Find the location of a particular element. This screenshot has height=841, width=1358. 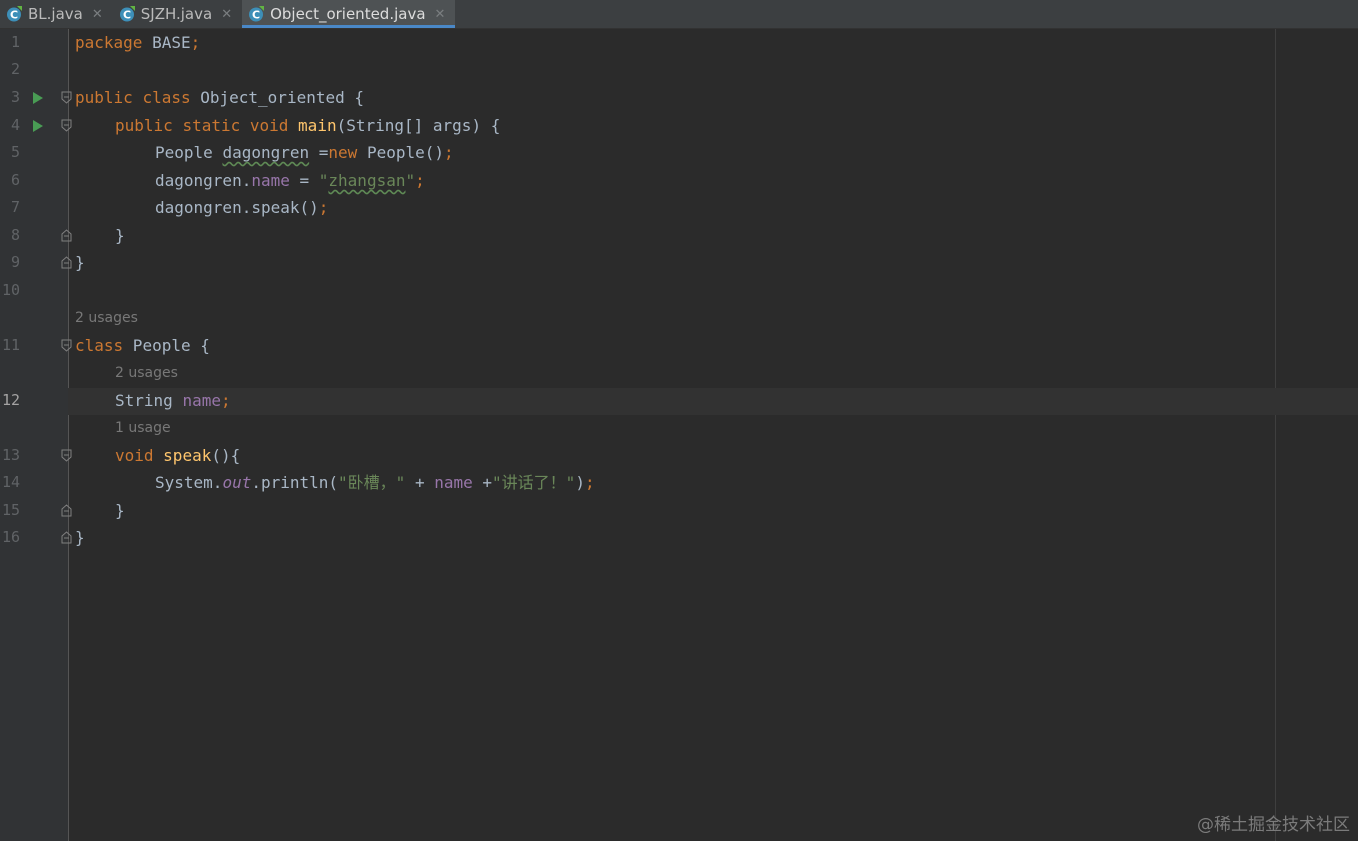

line-number: 9 is located at coordinates (15, 262).